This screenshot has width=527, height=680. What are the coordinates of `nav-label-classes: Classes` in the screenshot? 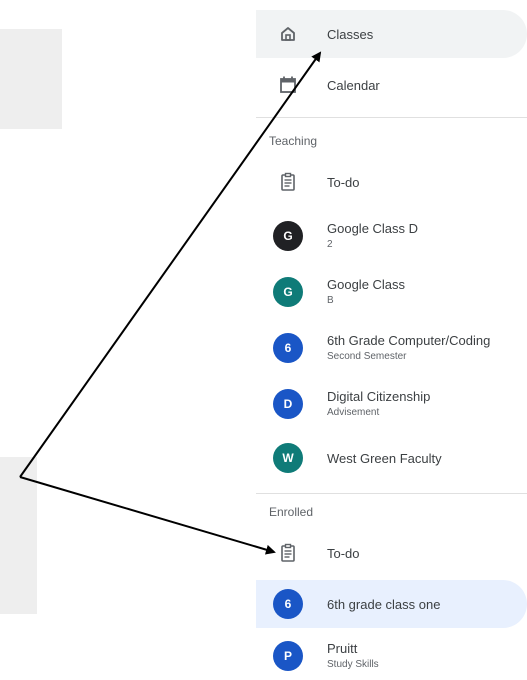 It's located at (350, 34).